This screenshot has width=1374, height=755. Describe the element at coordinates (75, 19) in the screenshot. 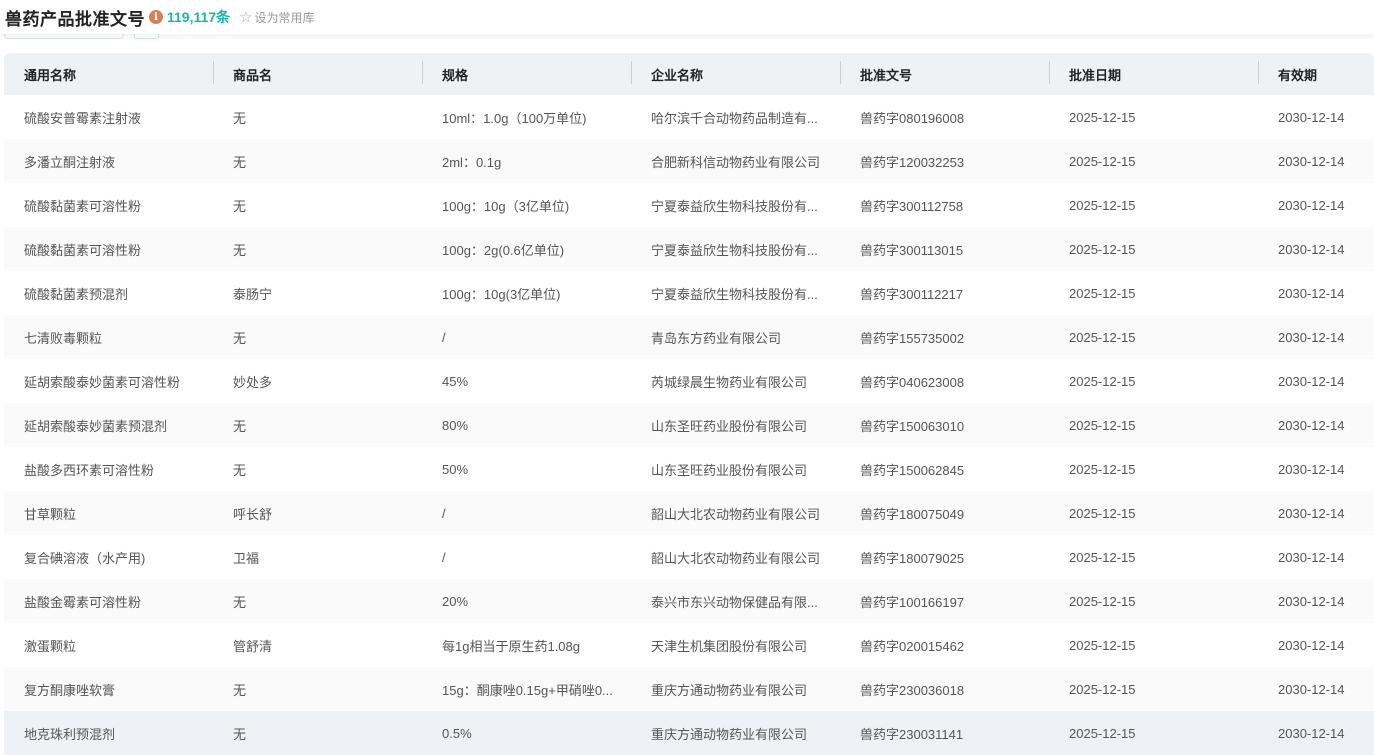

I see `page-title: 兽药产品批准文号` at that location.